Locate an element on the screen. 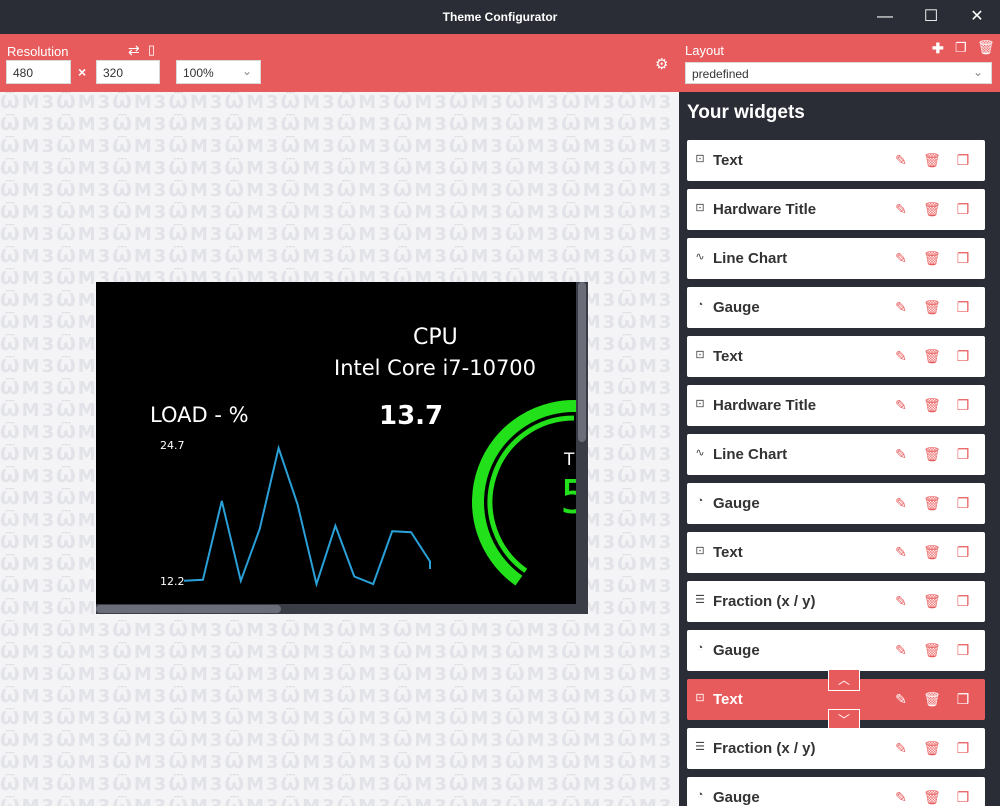  device-icon: ▯ is located at coordinates (151, 50).